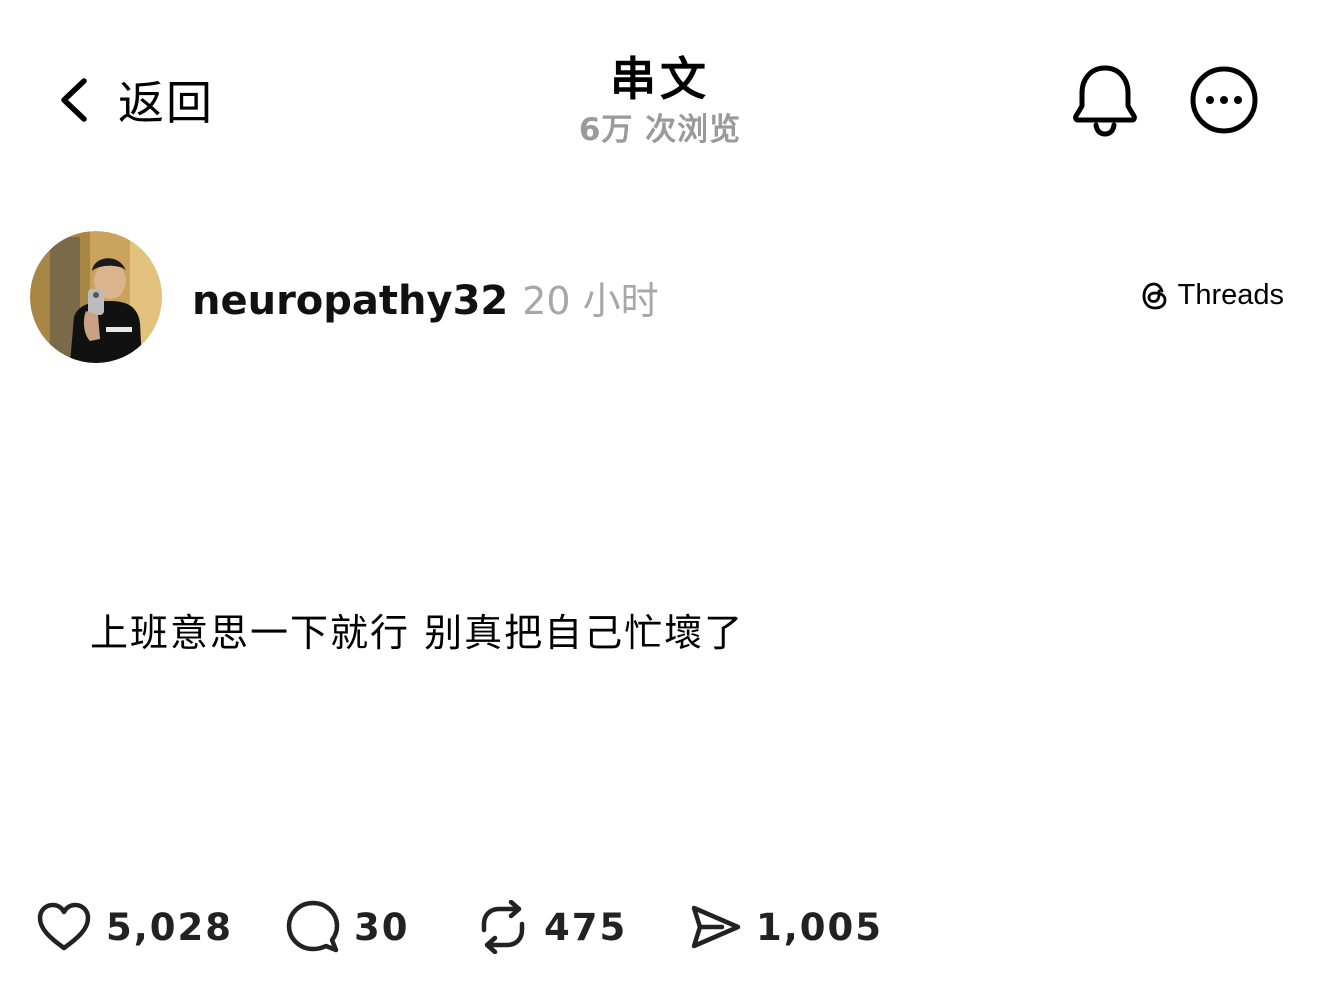 This screenshot has width=1320, height=981. I want to click on share-count: 1,005, so click(820, 927).